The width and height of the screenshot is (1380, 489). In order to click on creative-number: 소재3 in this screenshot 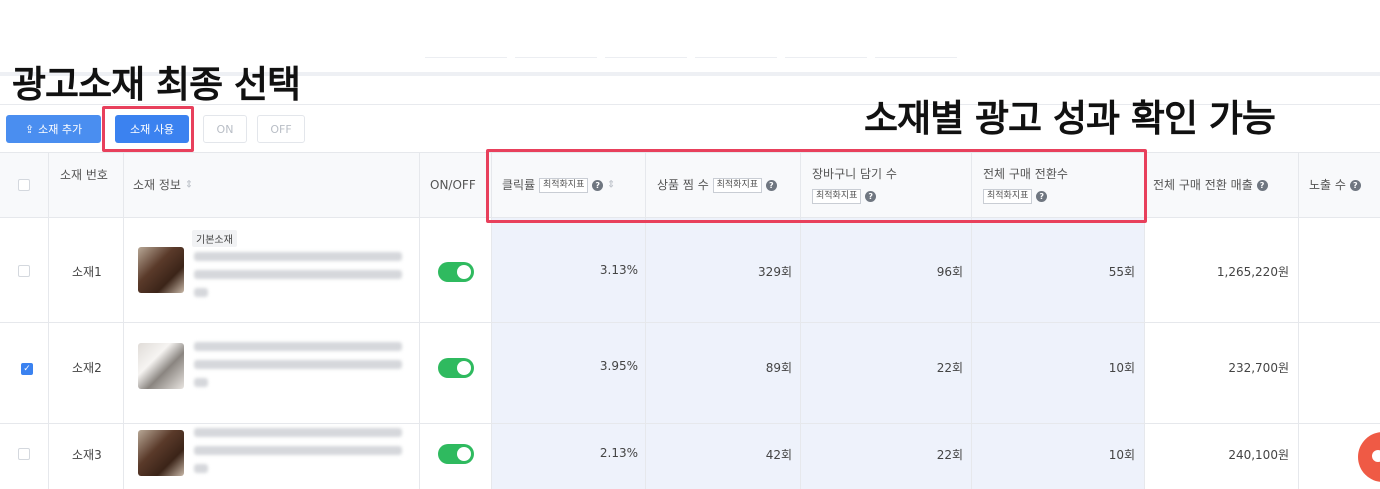, I will do `click(87, 455)`.